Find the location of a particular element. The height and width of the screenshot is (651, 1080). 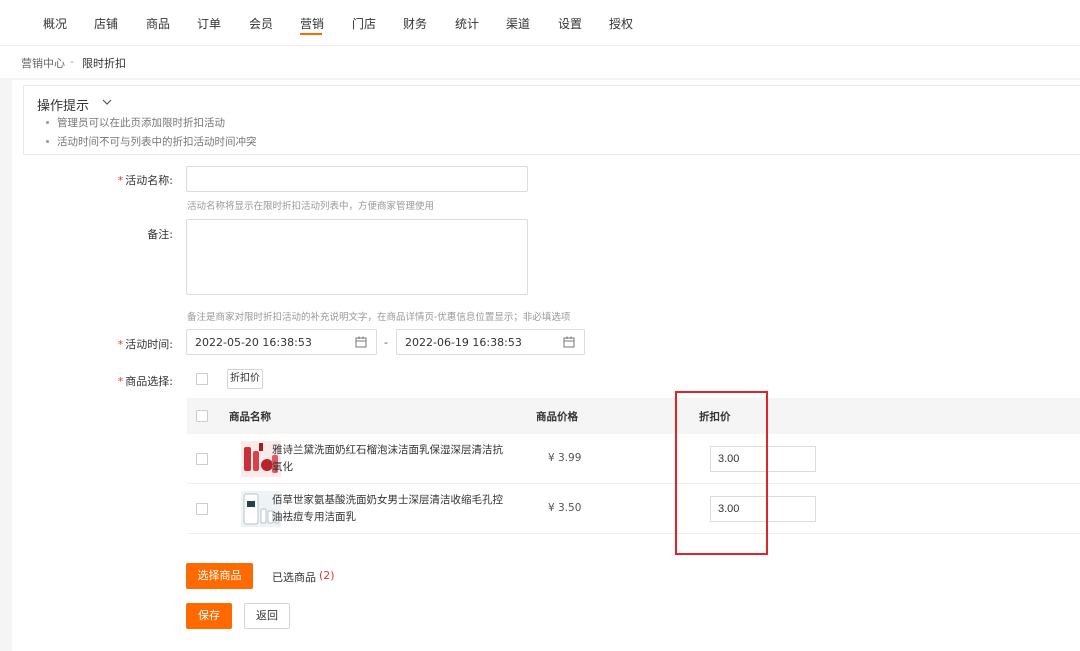

activity-name-label: * 活动名称: is located at coordinates (145, 180).